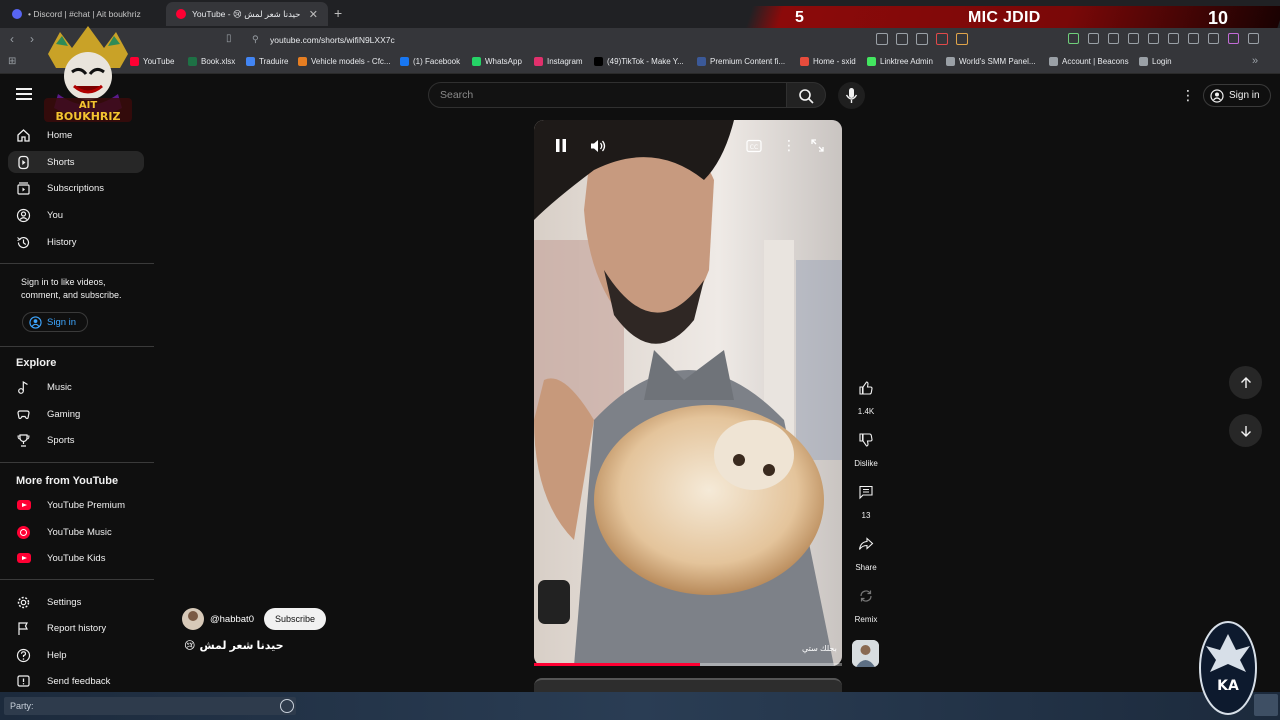  What do you see at coordinates (12, 61) in the screenshot?
I see `apps-icon: ⊞` at bounding box center [12, 61].